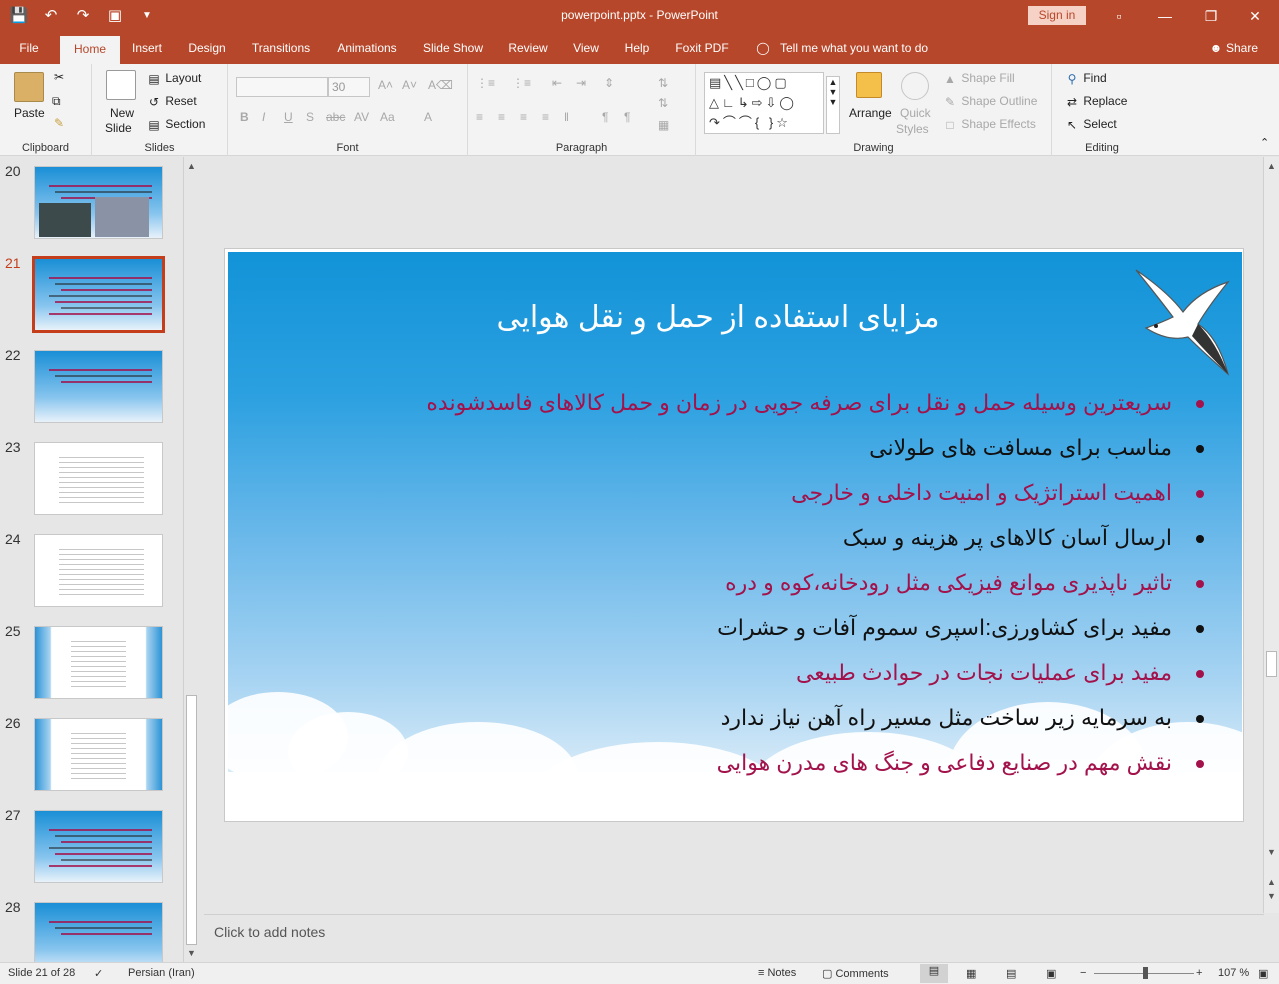 The width and height of the screenshot is (1279, 984). I want to click on tab-transitions: Transitions, so click(281, 48).